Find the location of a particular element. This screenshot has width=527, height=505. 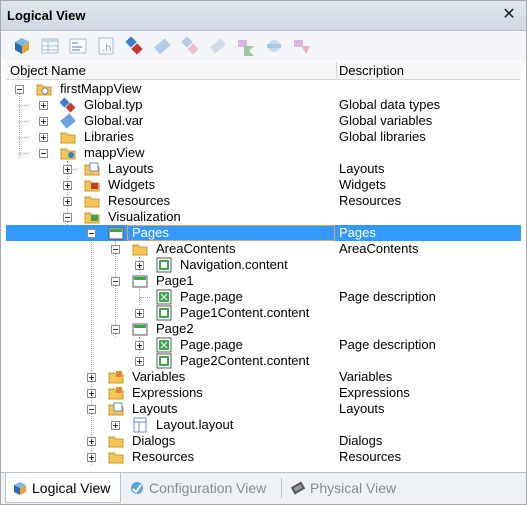

column-object-name: Object Name is located at coordinates (48, 70).